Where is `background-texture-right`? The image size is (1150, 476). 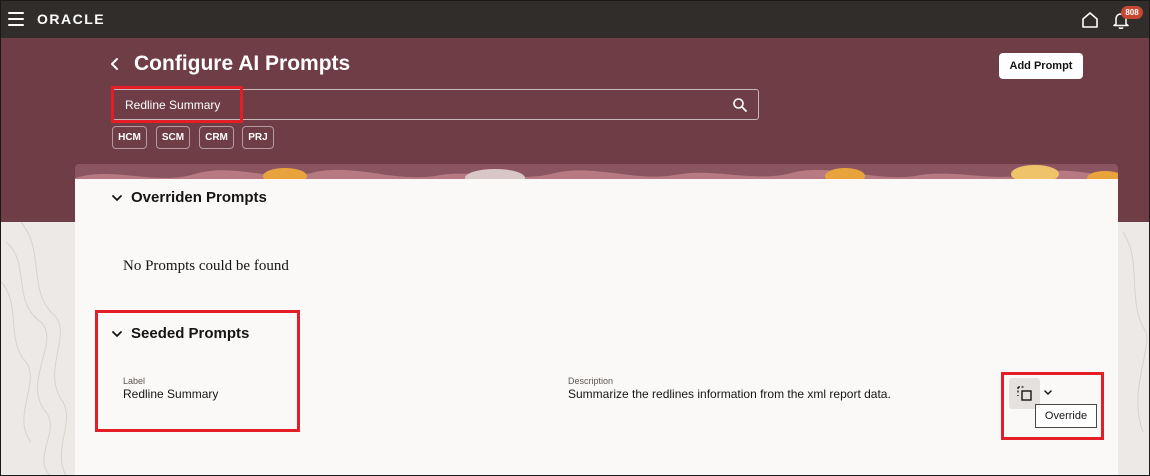
background-texture-right is located at coordinates (1133, 348).